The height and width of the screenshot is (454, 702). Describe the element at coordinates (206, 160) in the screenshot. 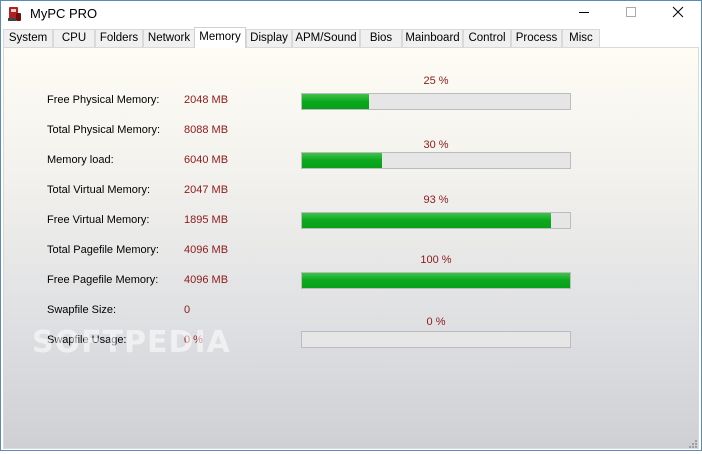

I see `memory-load-value: 6040 MB` at that location.